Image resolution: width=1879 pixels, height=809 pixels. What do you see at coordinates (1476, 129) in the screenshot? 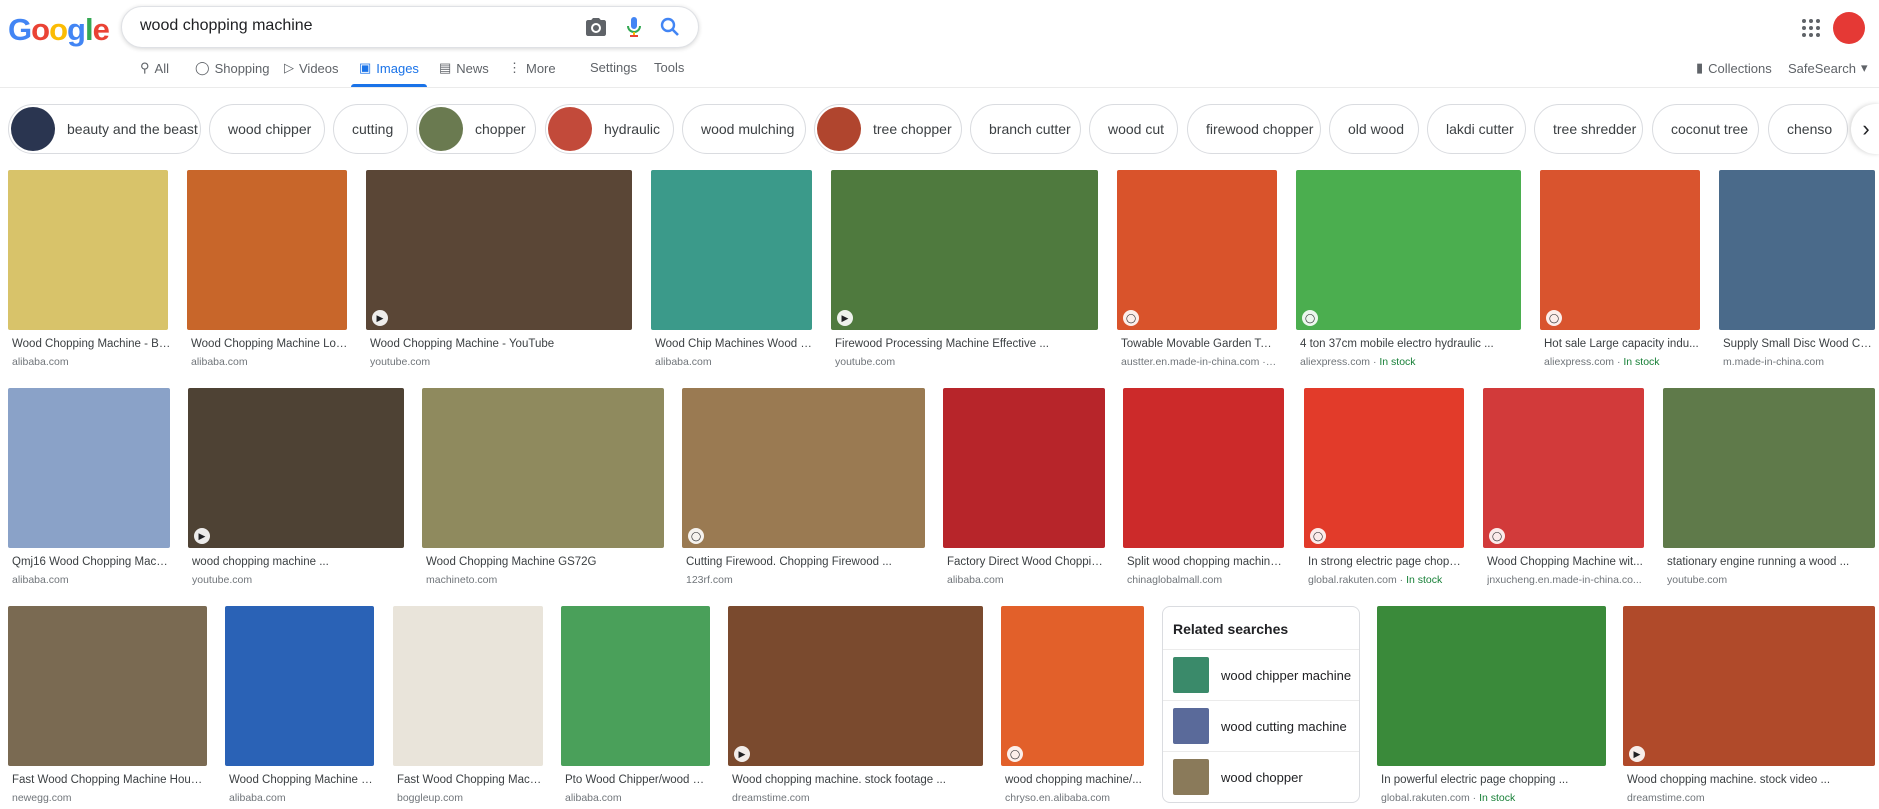
I see `chip: lakdi cutter` at bounding box center [1476, 129].